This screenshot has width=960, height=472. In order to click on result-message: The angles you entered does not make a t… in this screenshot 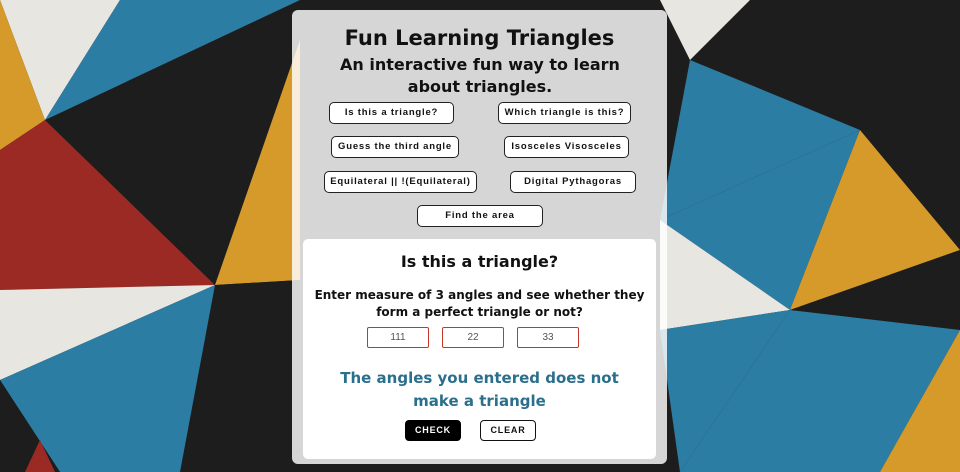, I will do `click(479, 389)`.